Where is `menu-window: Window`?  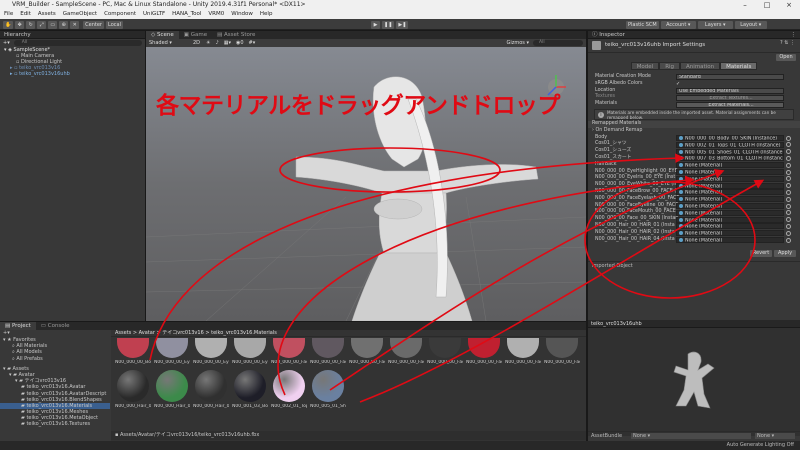
menu-window: Window is located at coordinates (242, 14).